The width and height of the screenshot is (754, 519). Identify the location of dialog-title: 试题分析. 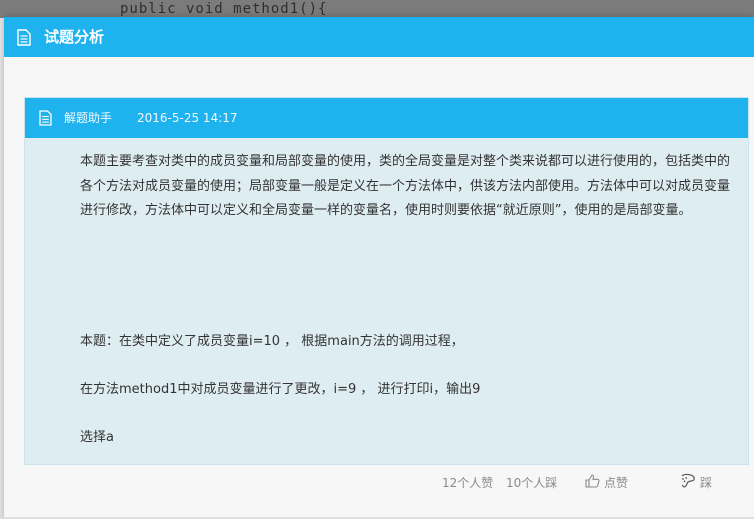
(74, 37).